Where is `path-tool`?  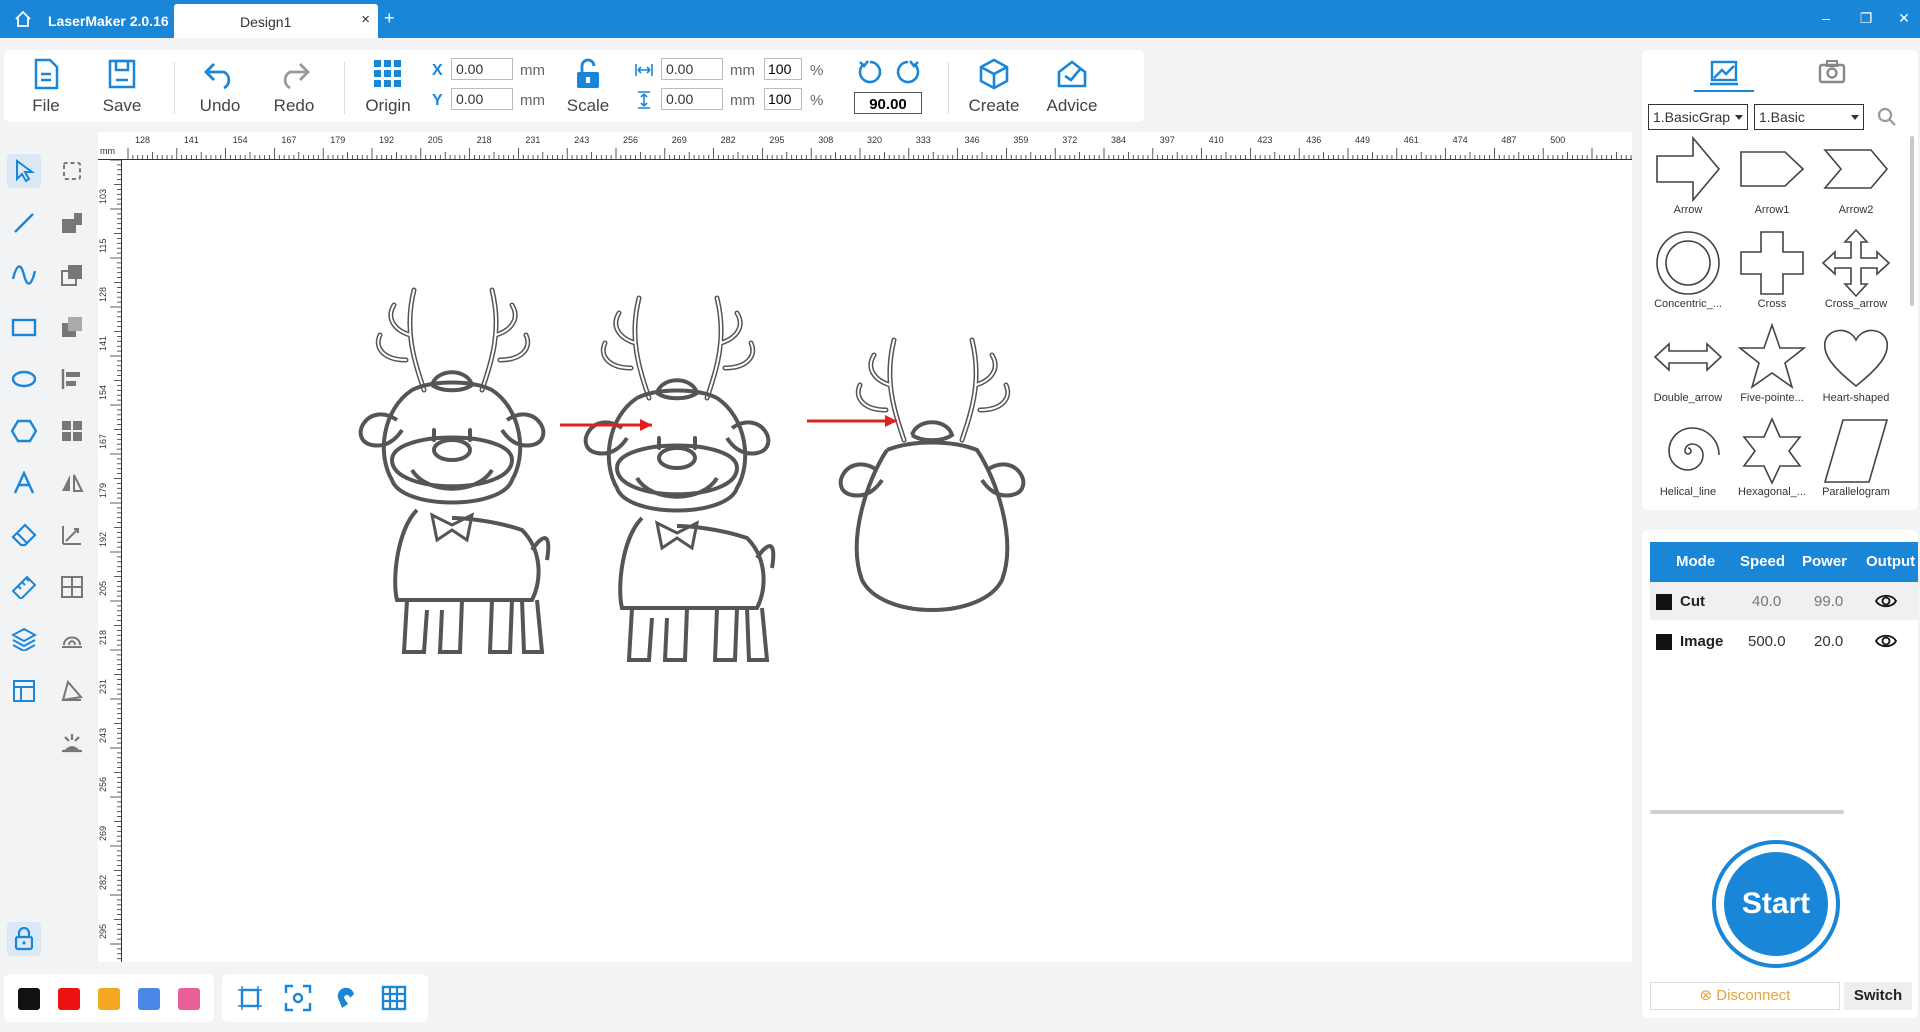
path-tool is located at coordinates (72, 691).